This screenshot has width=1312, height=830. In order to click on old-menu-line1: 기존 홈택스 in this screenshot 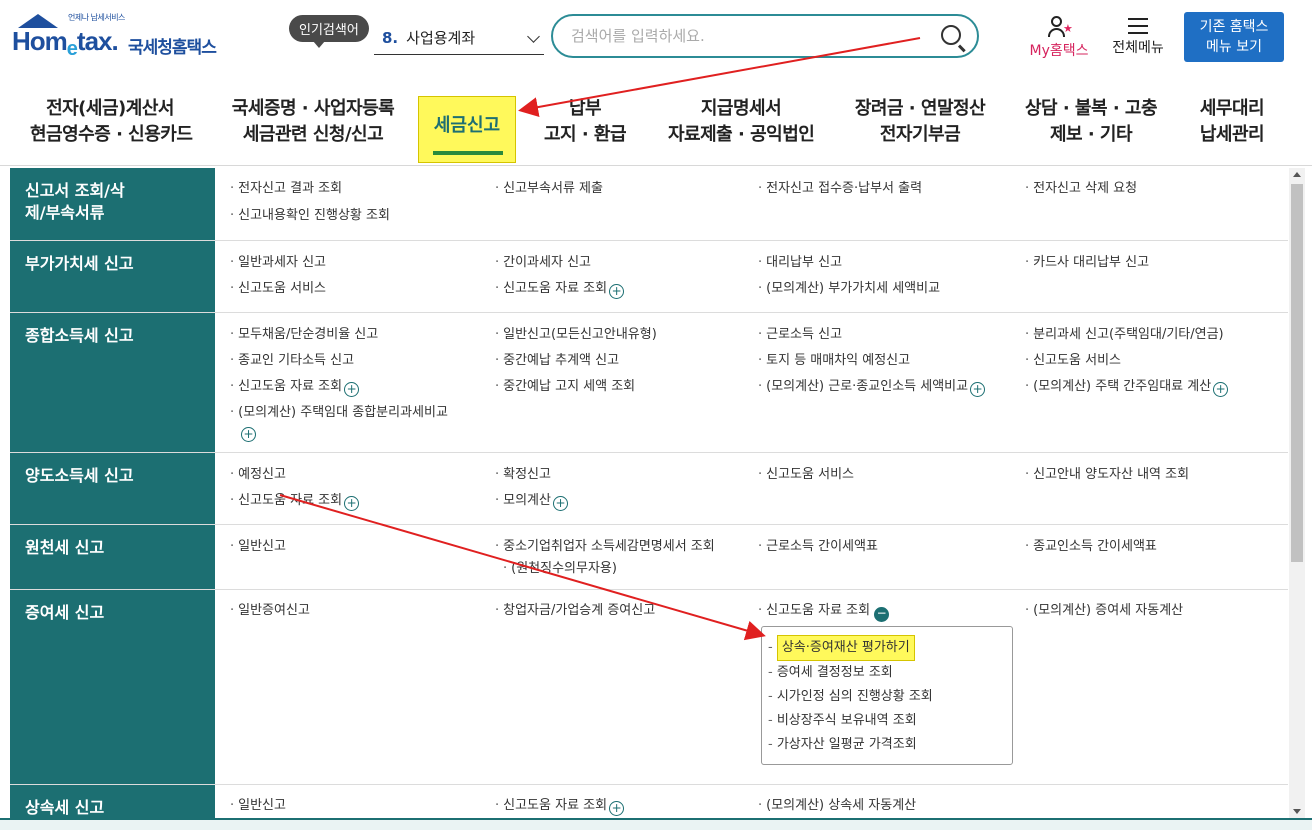, I will do `click(1234, 27)`.